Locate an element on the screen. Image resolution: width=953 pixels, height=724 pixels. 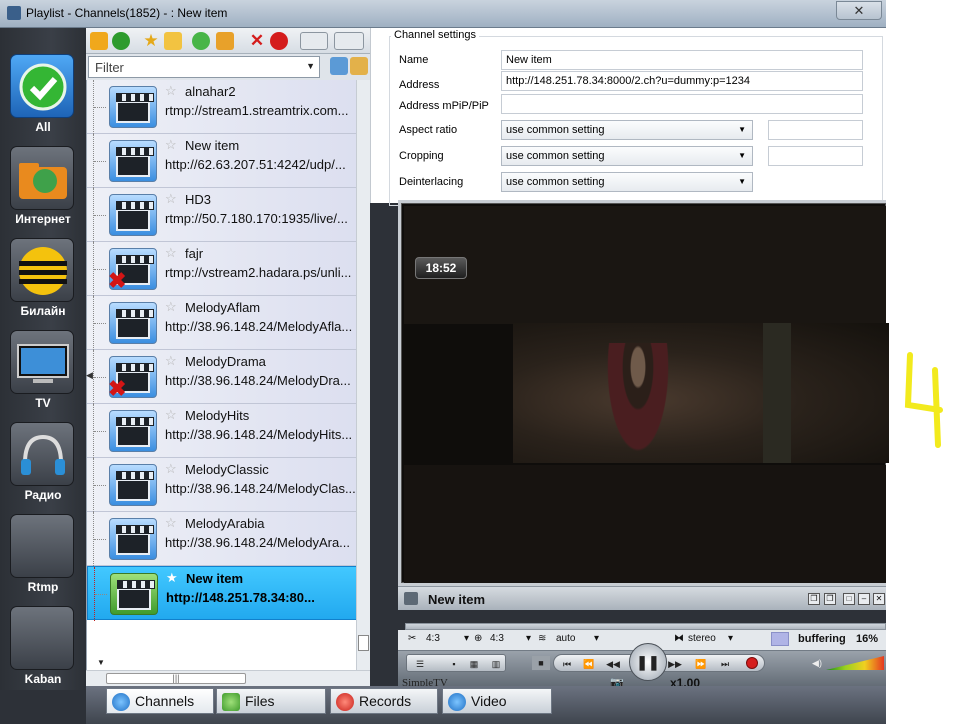
tab-channels: Channels is located at coordinates (160, 701).